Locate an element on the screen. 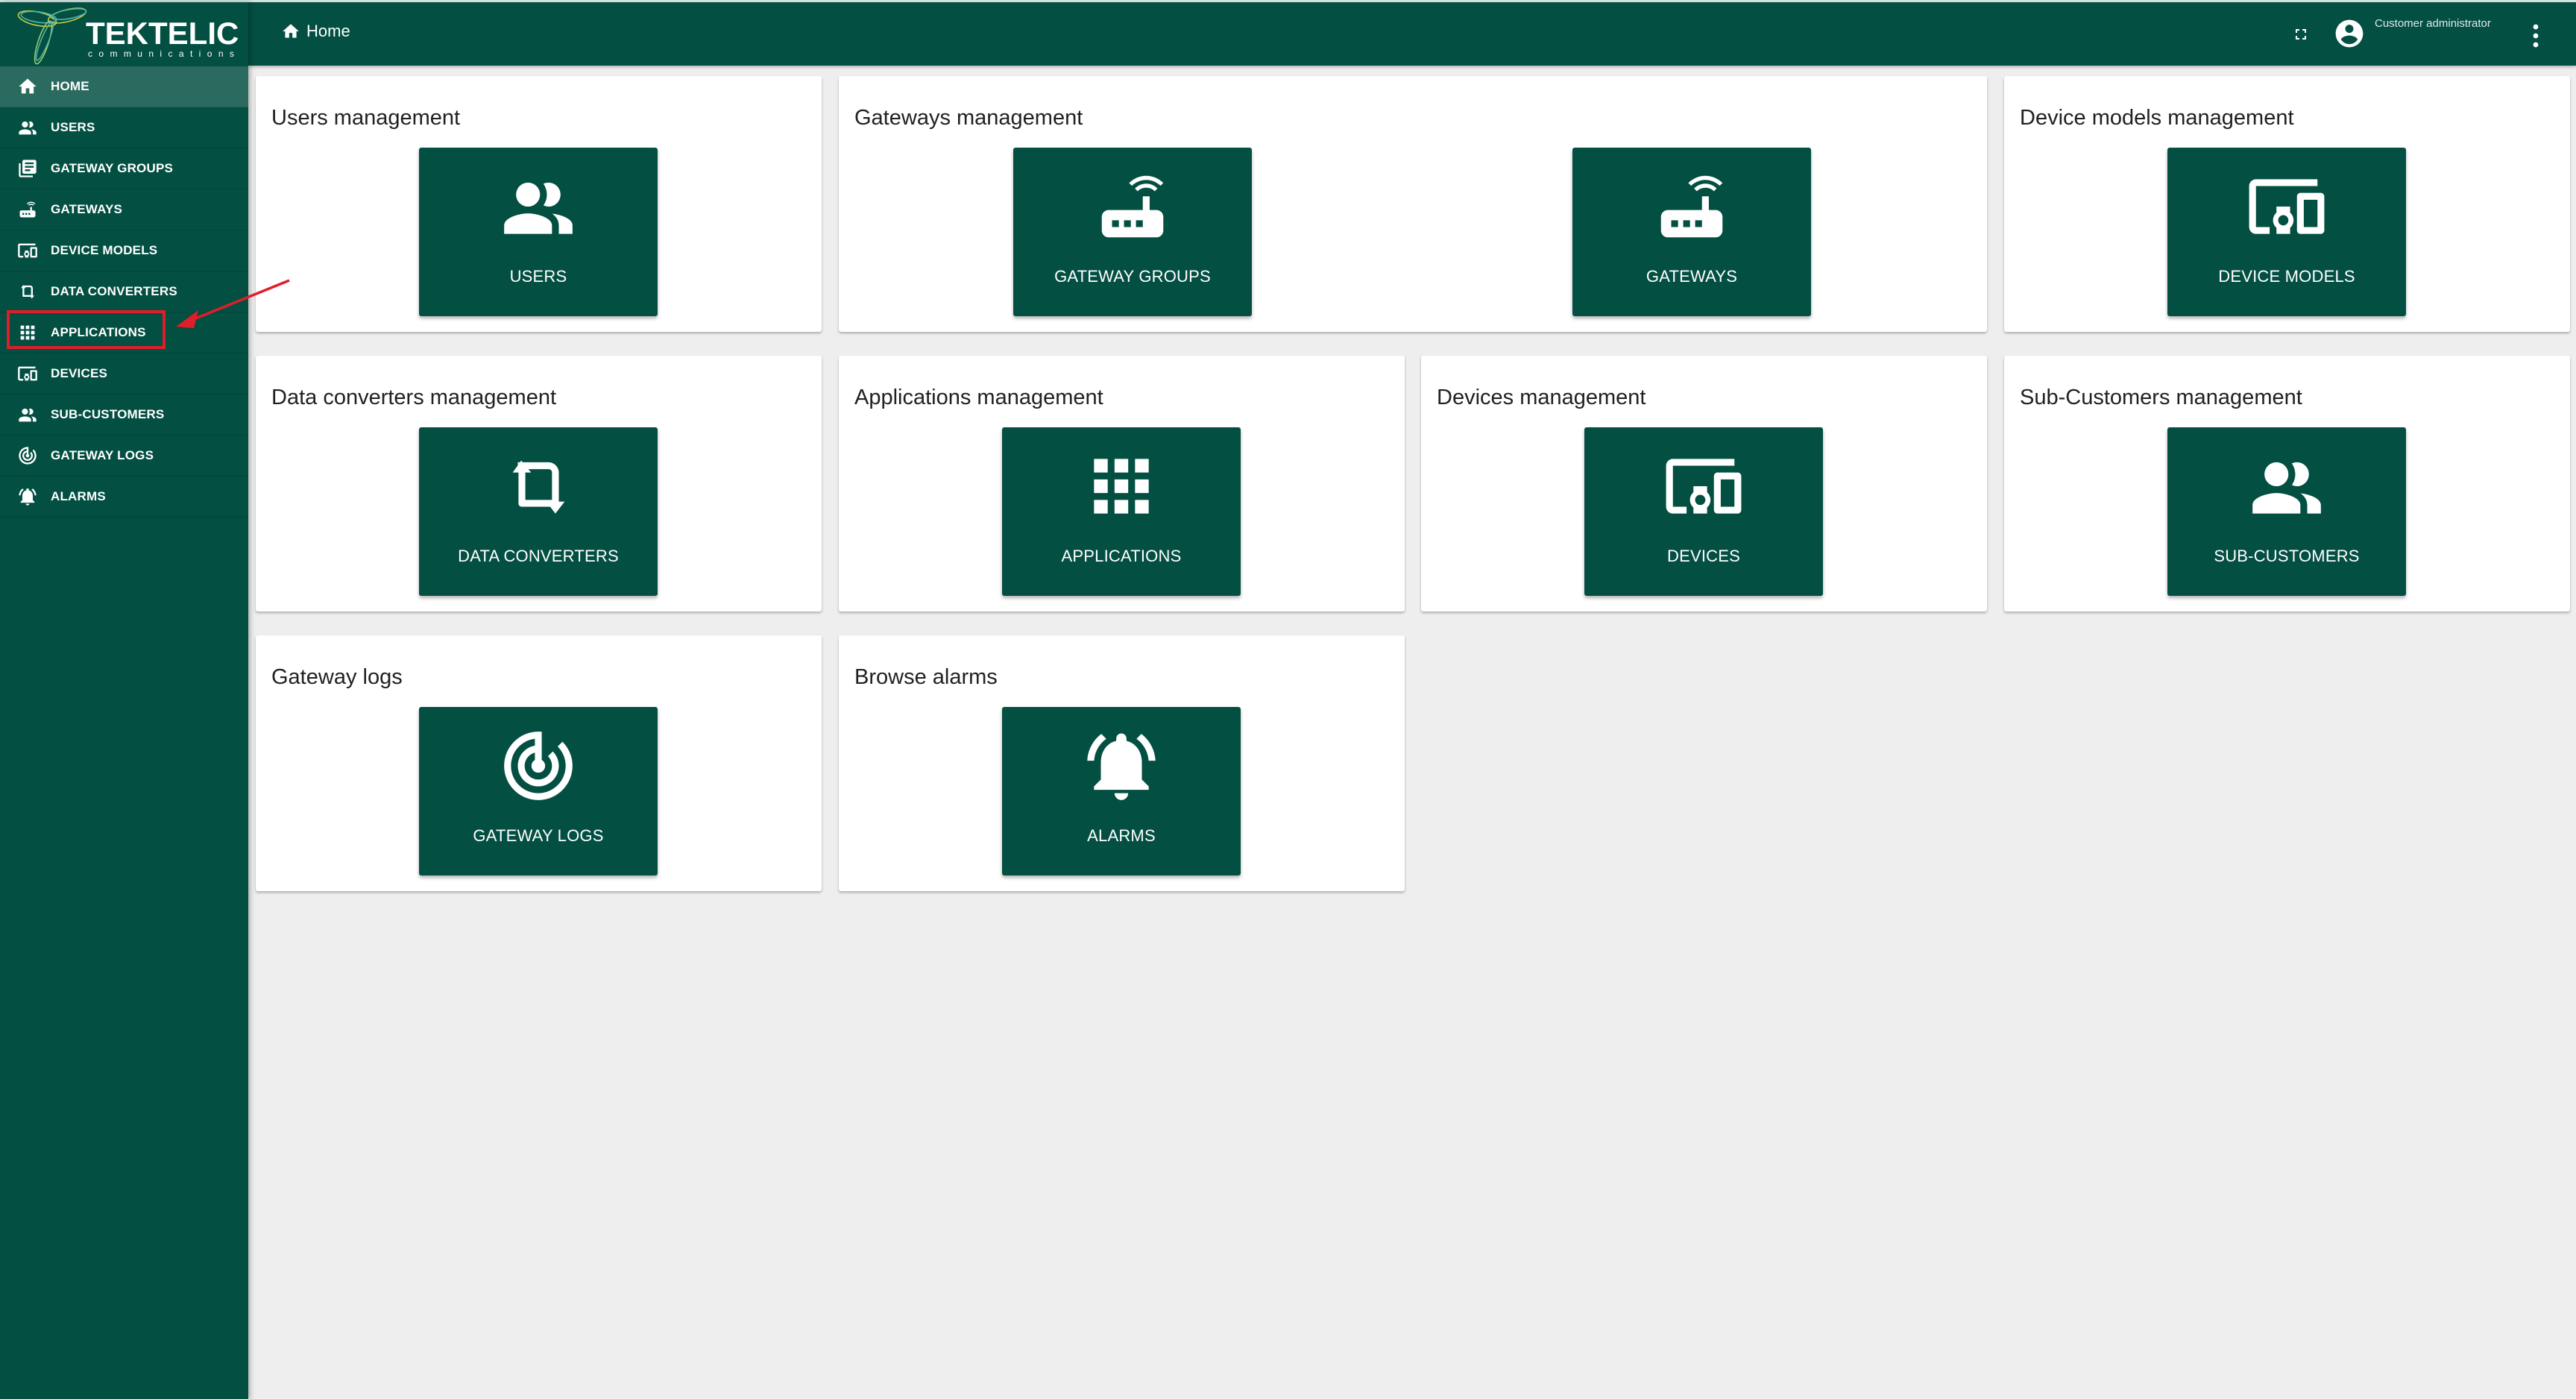 The image size is (2576, 1399). card-title: Device models management is located at coordinates (2157, 118).